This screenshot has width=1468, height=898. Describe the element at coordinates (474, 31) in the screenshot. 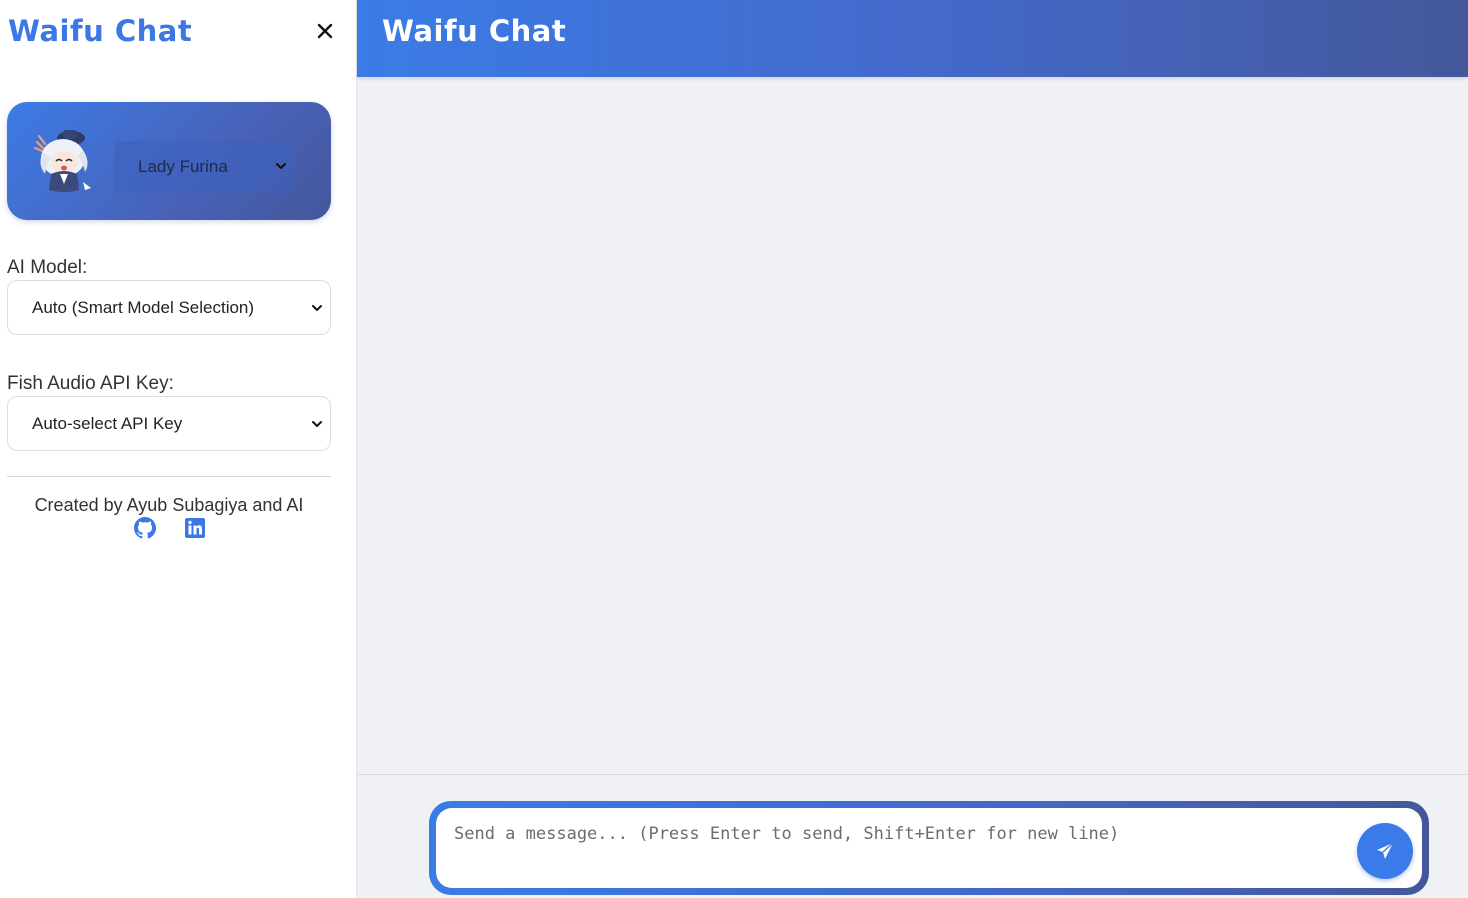

I see `header-title: Waifu Chat` at that location.